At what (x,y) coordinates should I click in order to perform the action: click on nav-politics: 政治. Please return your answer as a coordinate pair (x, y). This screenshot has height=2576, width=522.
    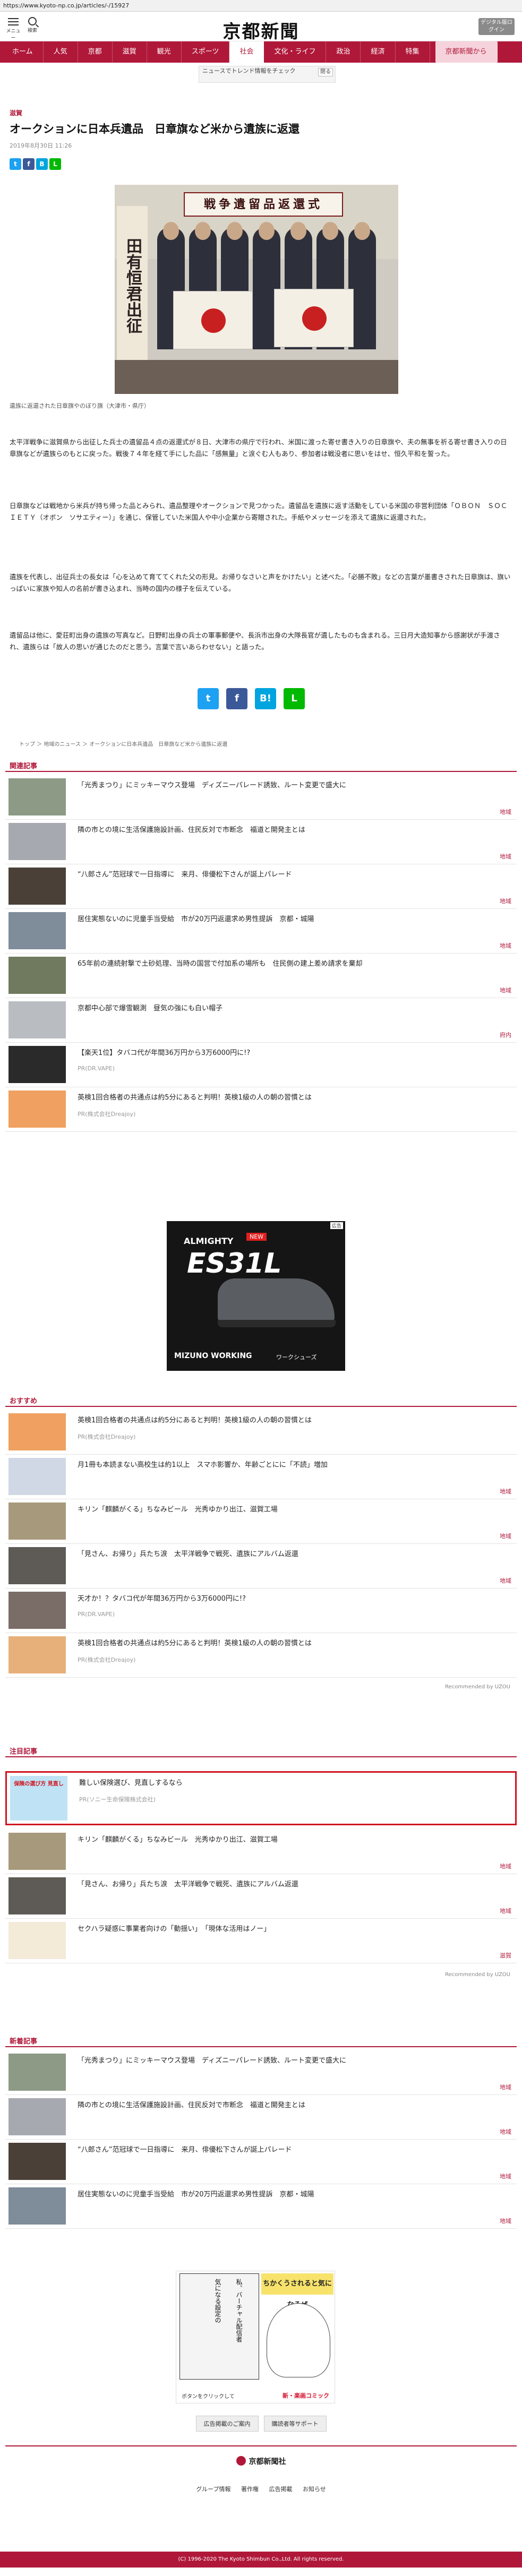
    Looking at the image, I should click on (343, 52).